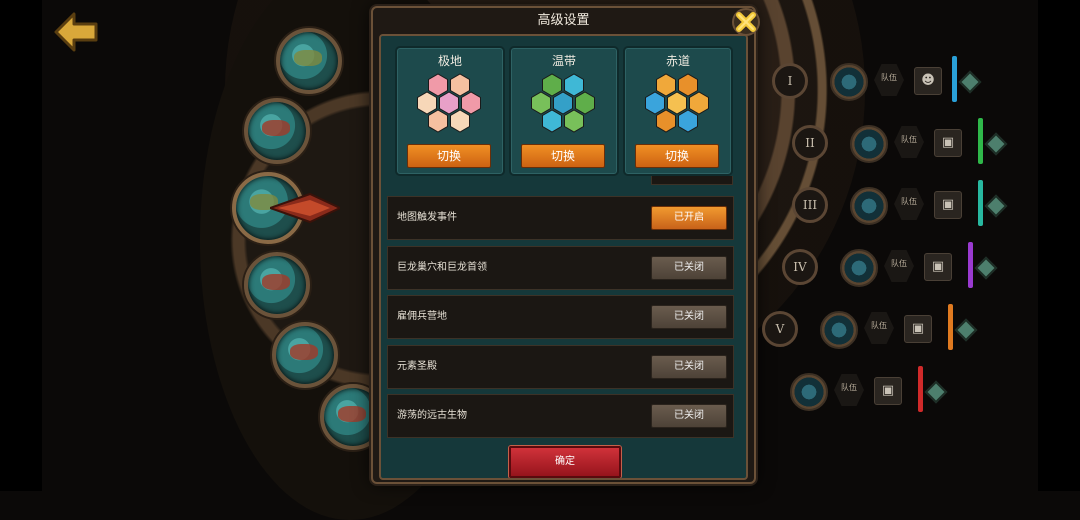 The image size is (1080, 520). Describe the element at coordinates (432, 415) in the screenshot. I see `setting-label: 游荡的远古生物` at that location.